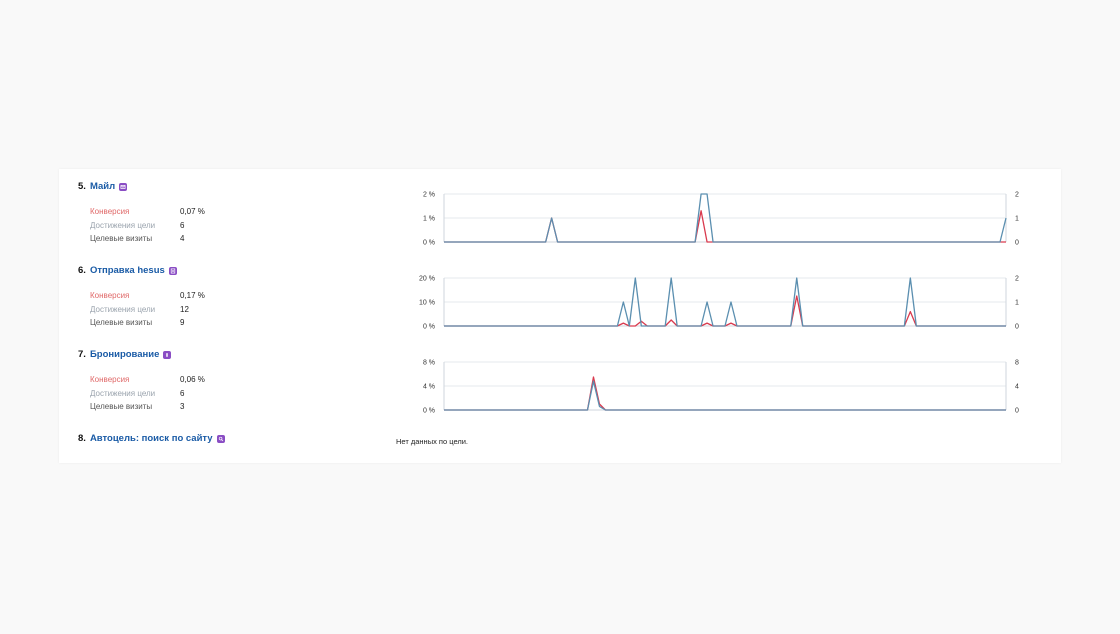 The width and height of the screenshot is (1120, 634). I want to click on goal-chart: 20 % 210 % 10 % 0, so click(719, 303).